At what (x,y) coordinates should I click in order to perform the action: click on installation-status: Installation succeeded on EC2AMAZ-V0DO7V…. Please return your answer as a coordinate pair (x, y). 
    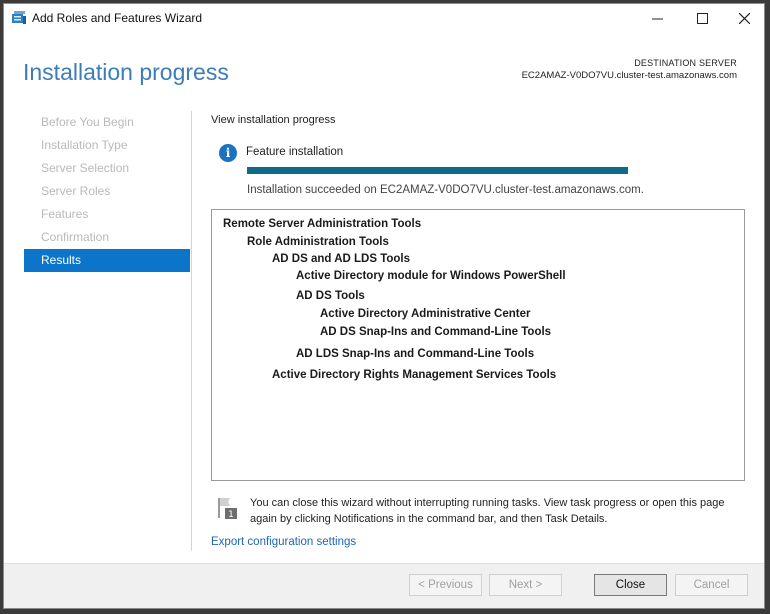
    Looking at the image, I should click on (445, 190).